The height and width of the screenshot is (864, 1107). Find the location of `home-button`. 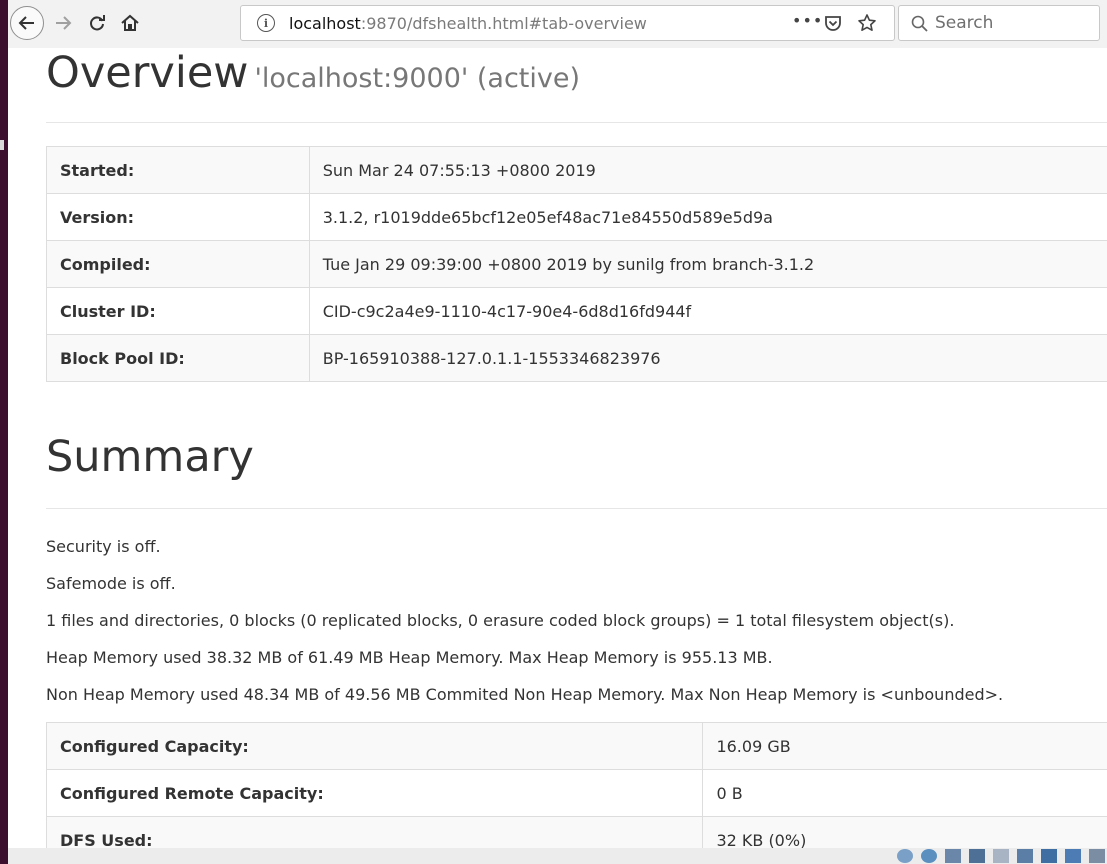

home-button is located at coordinates (130, 23).